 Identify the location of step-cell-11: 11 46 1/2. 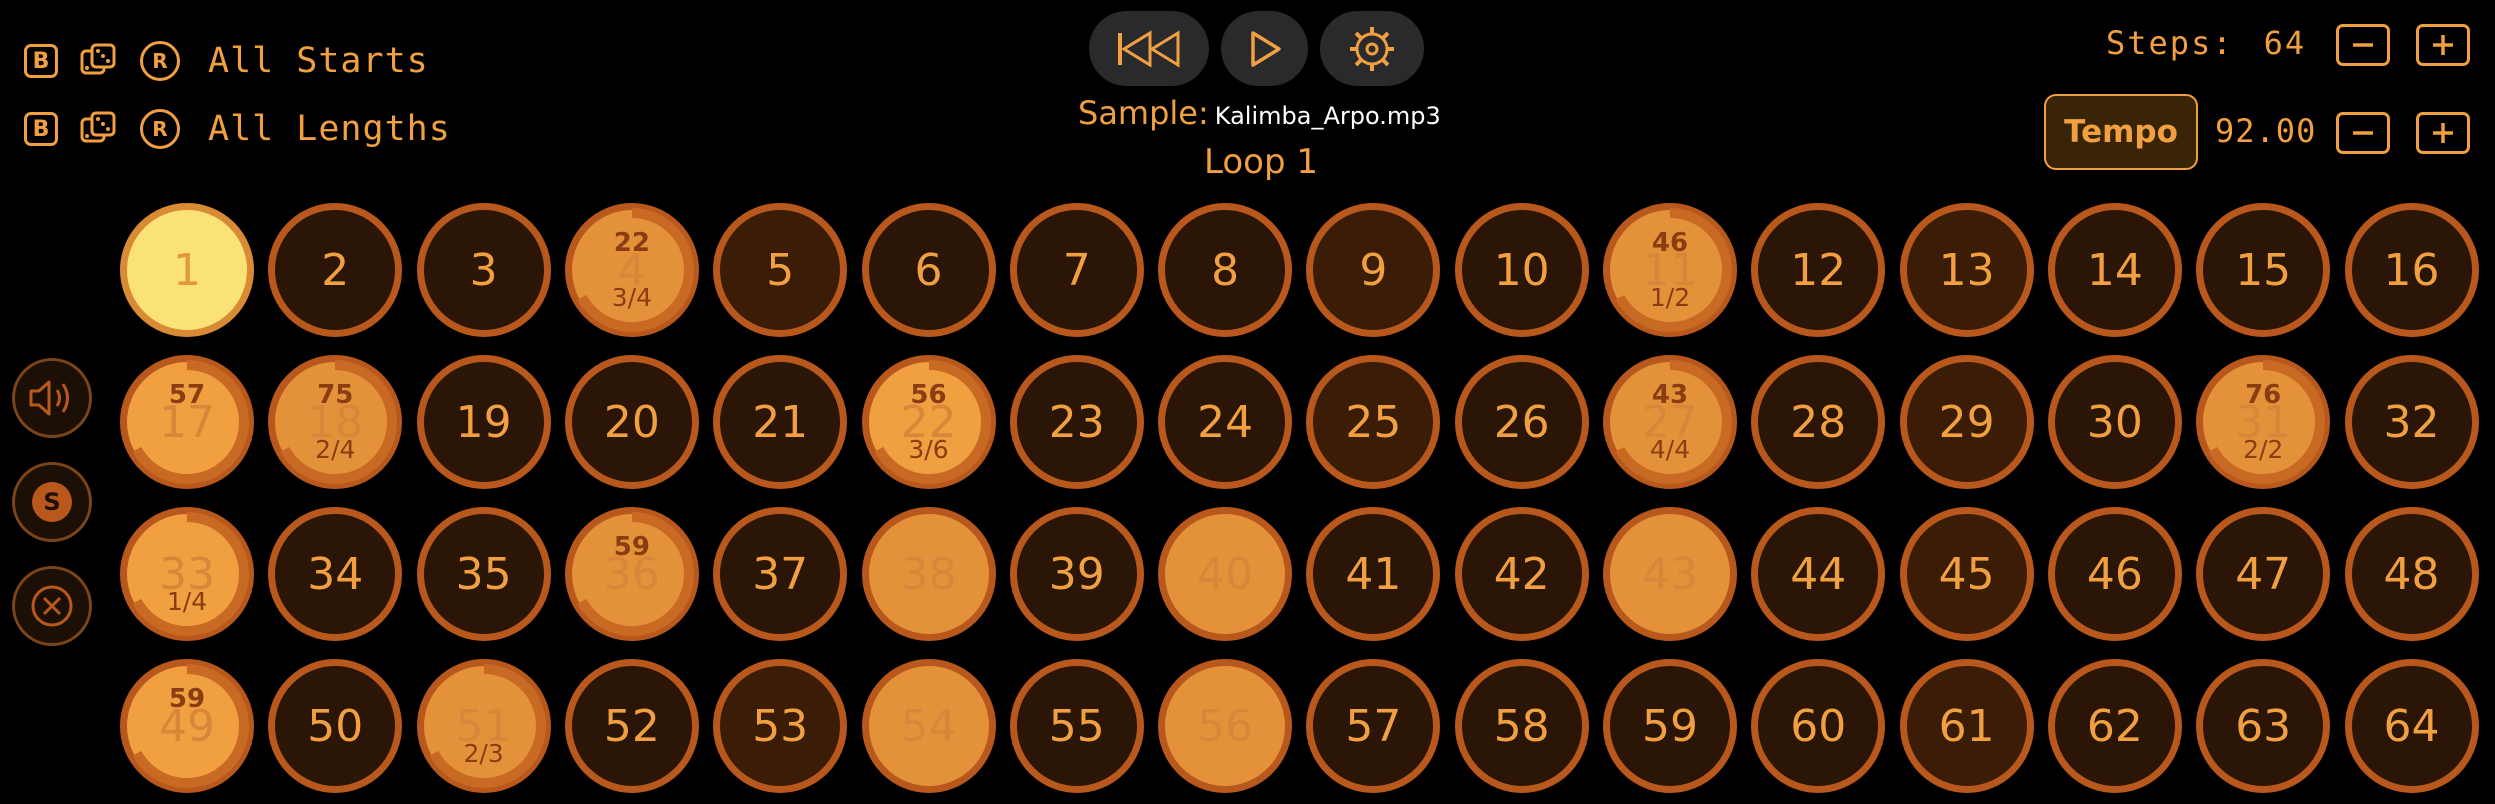
(1670, 270).